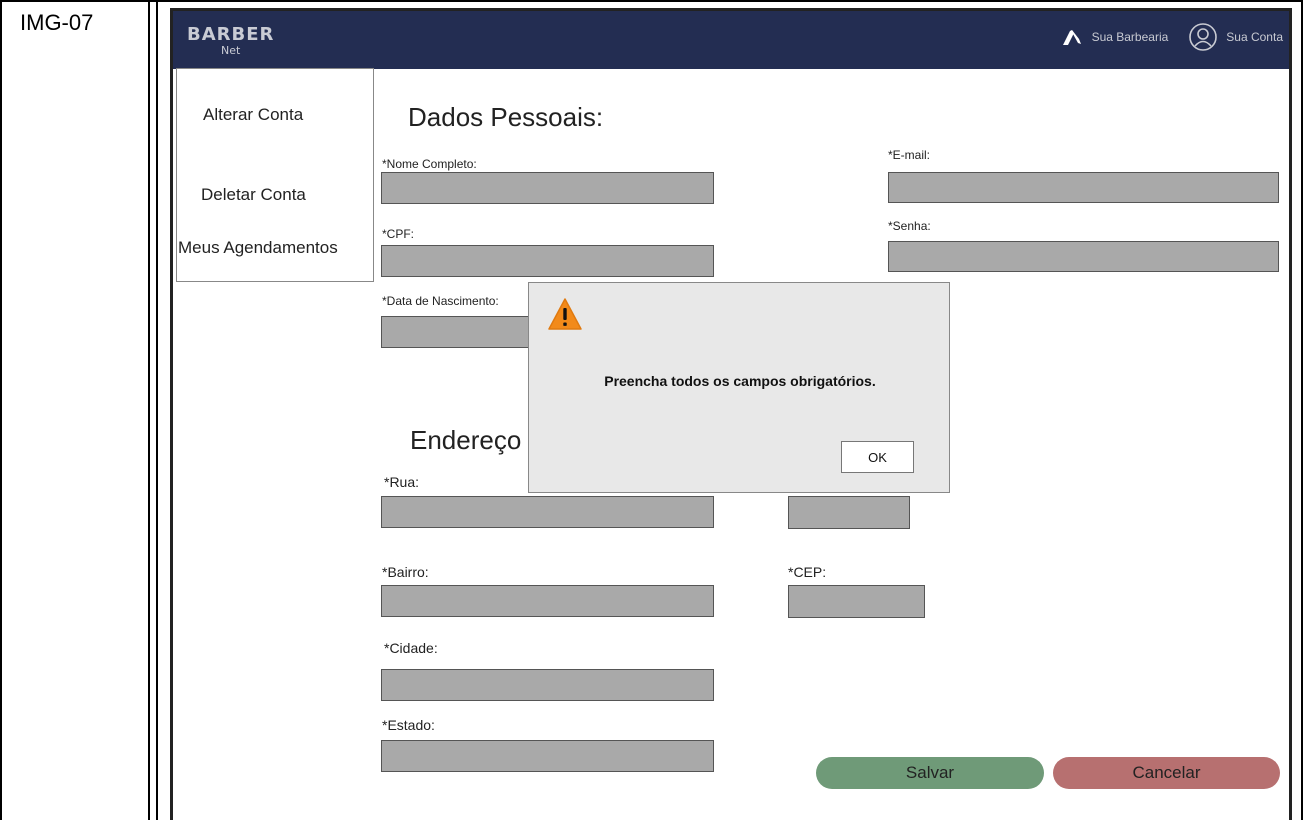  What do you see at coordinates (405, 572) in the screenshot?
I see `district-label: *Bairro:` at bounding box center [405, 572].